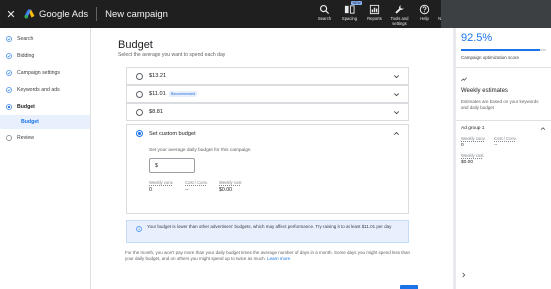 This screenshot has height=289, width=551. I want to click on tool-label: Help, so click(424, 18).